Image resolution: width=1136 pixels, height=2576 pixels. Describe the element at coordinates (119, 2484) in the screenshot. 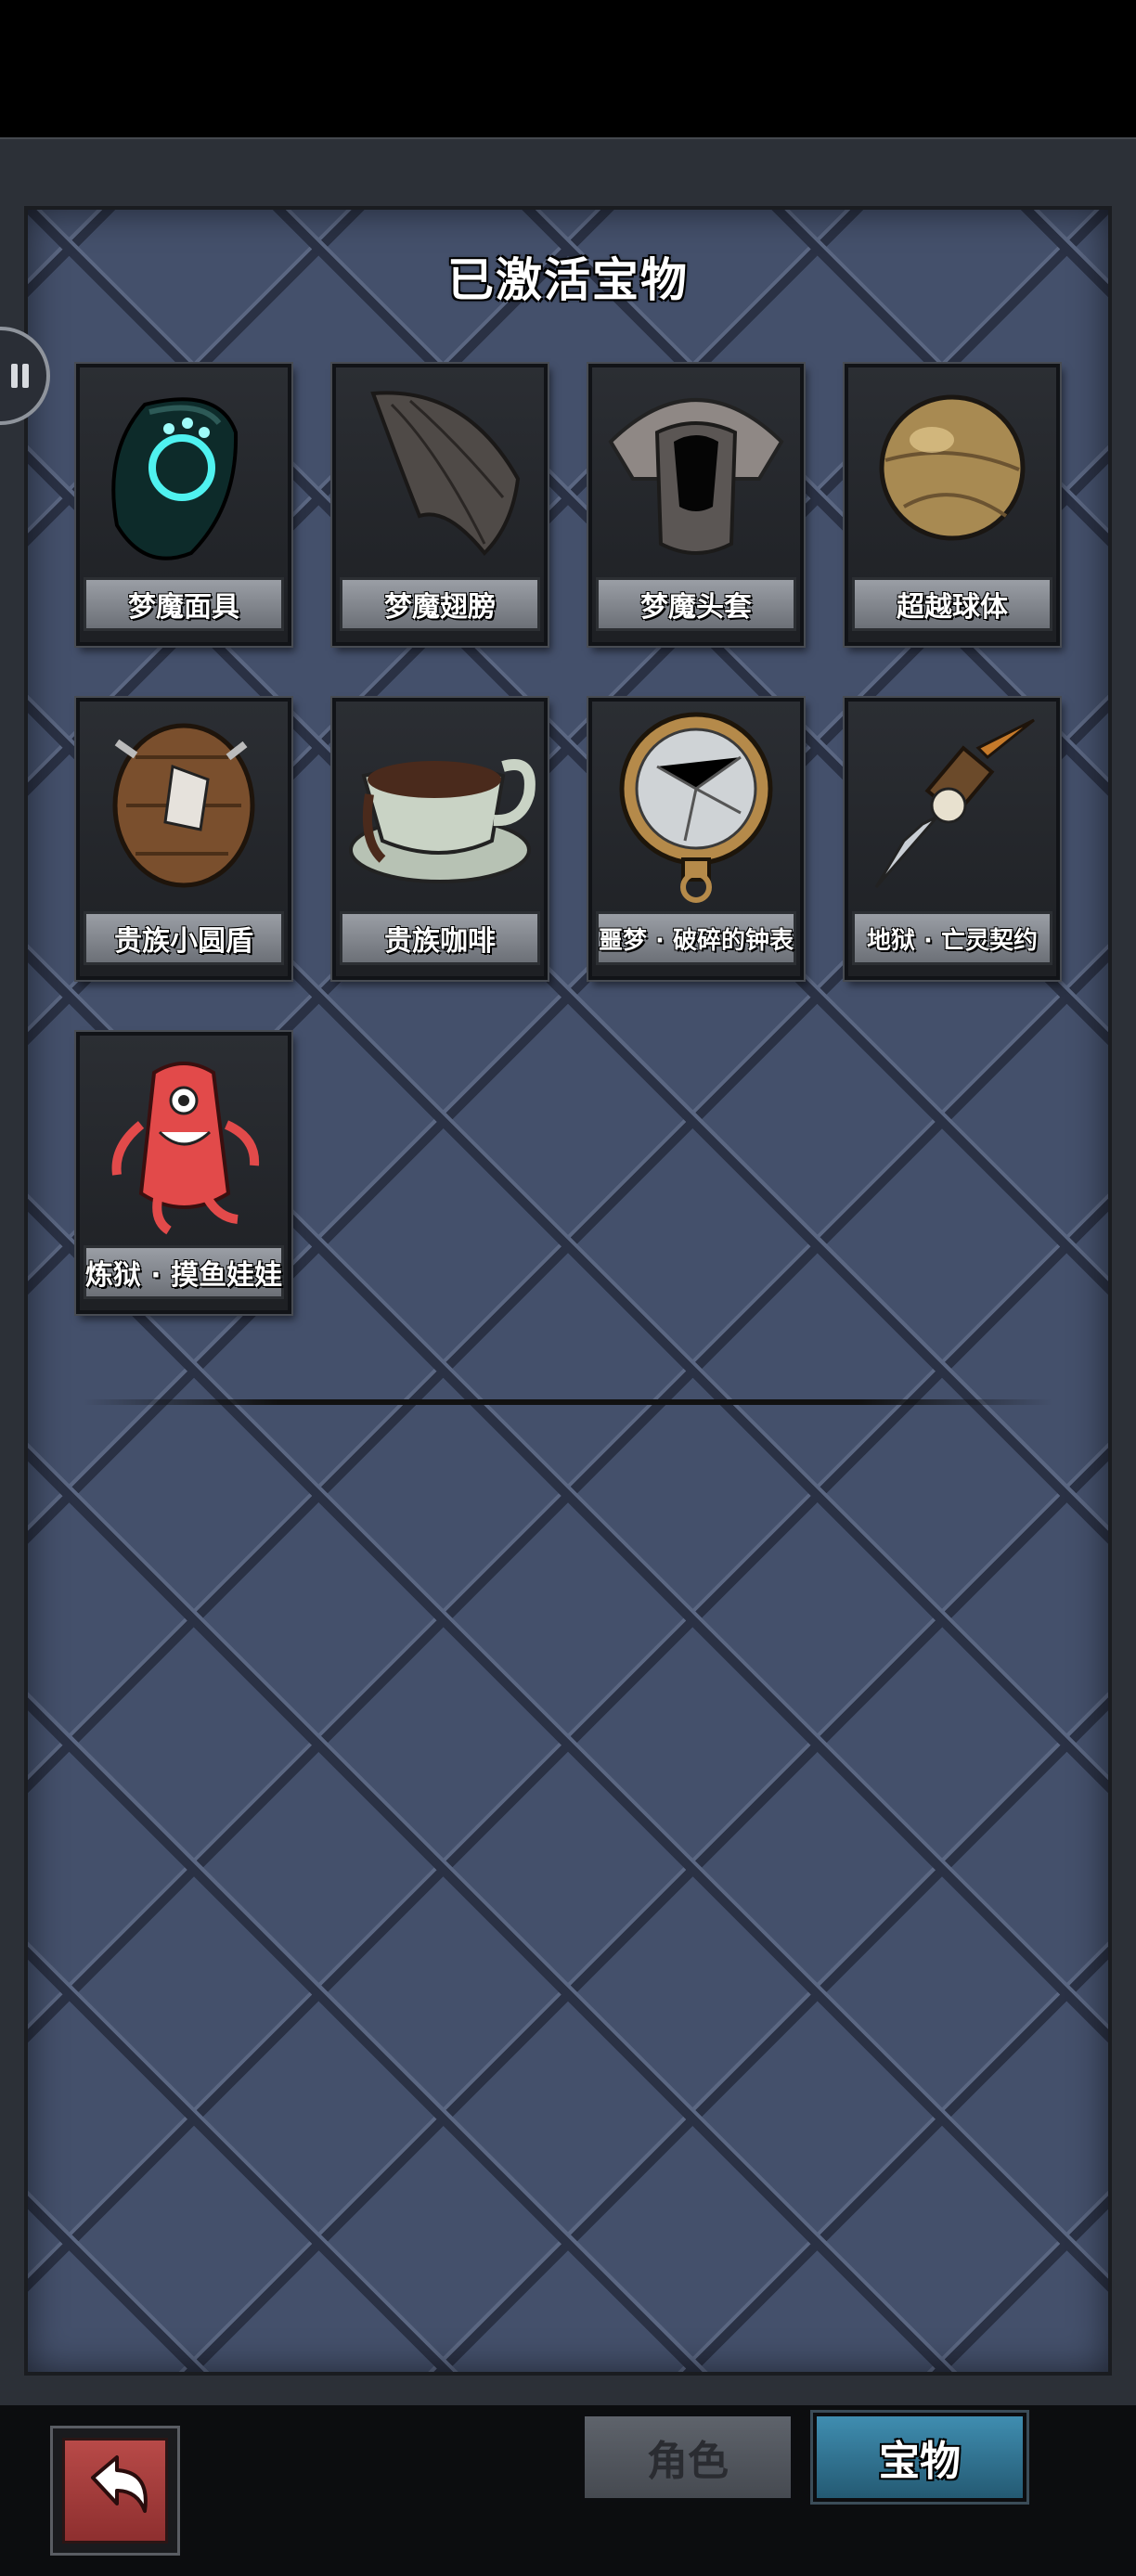

I see `return-arrow-icon` at that location.